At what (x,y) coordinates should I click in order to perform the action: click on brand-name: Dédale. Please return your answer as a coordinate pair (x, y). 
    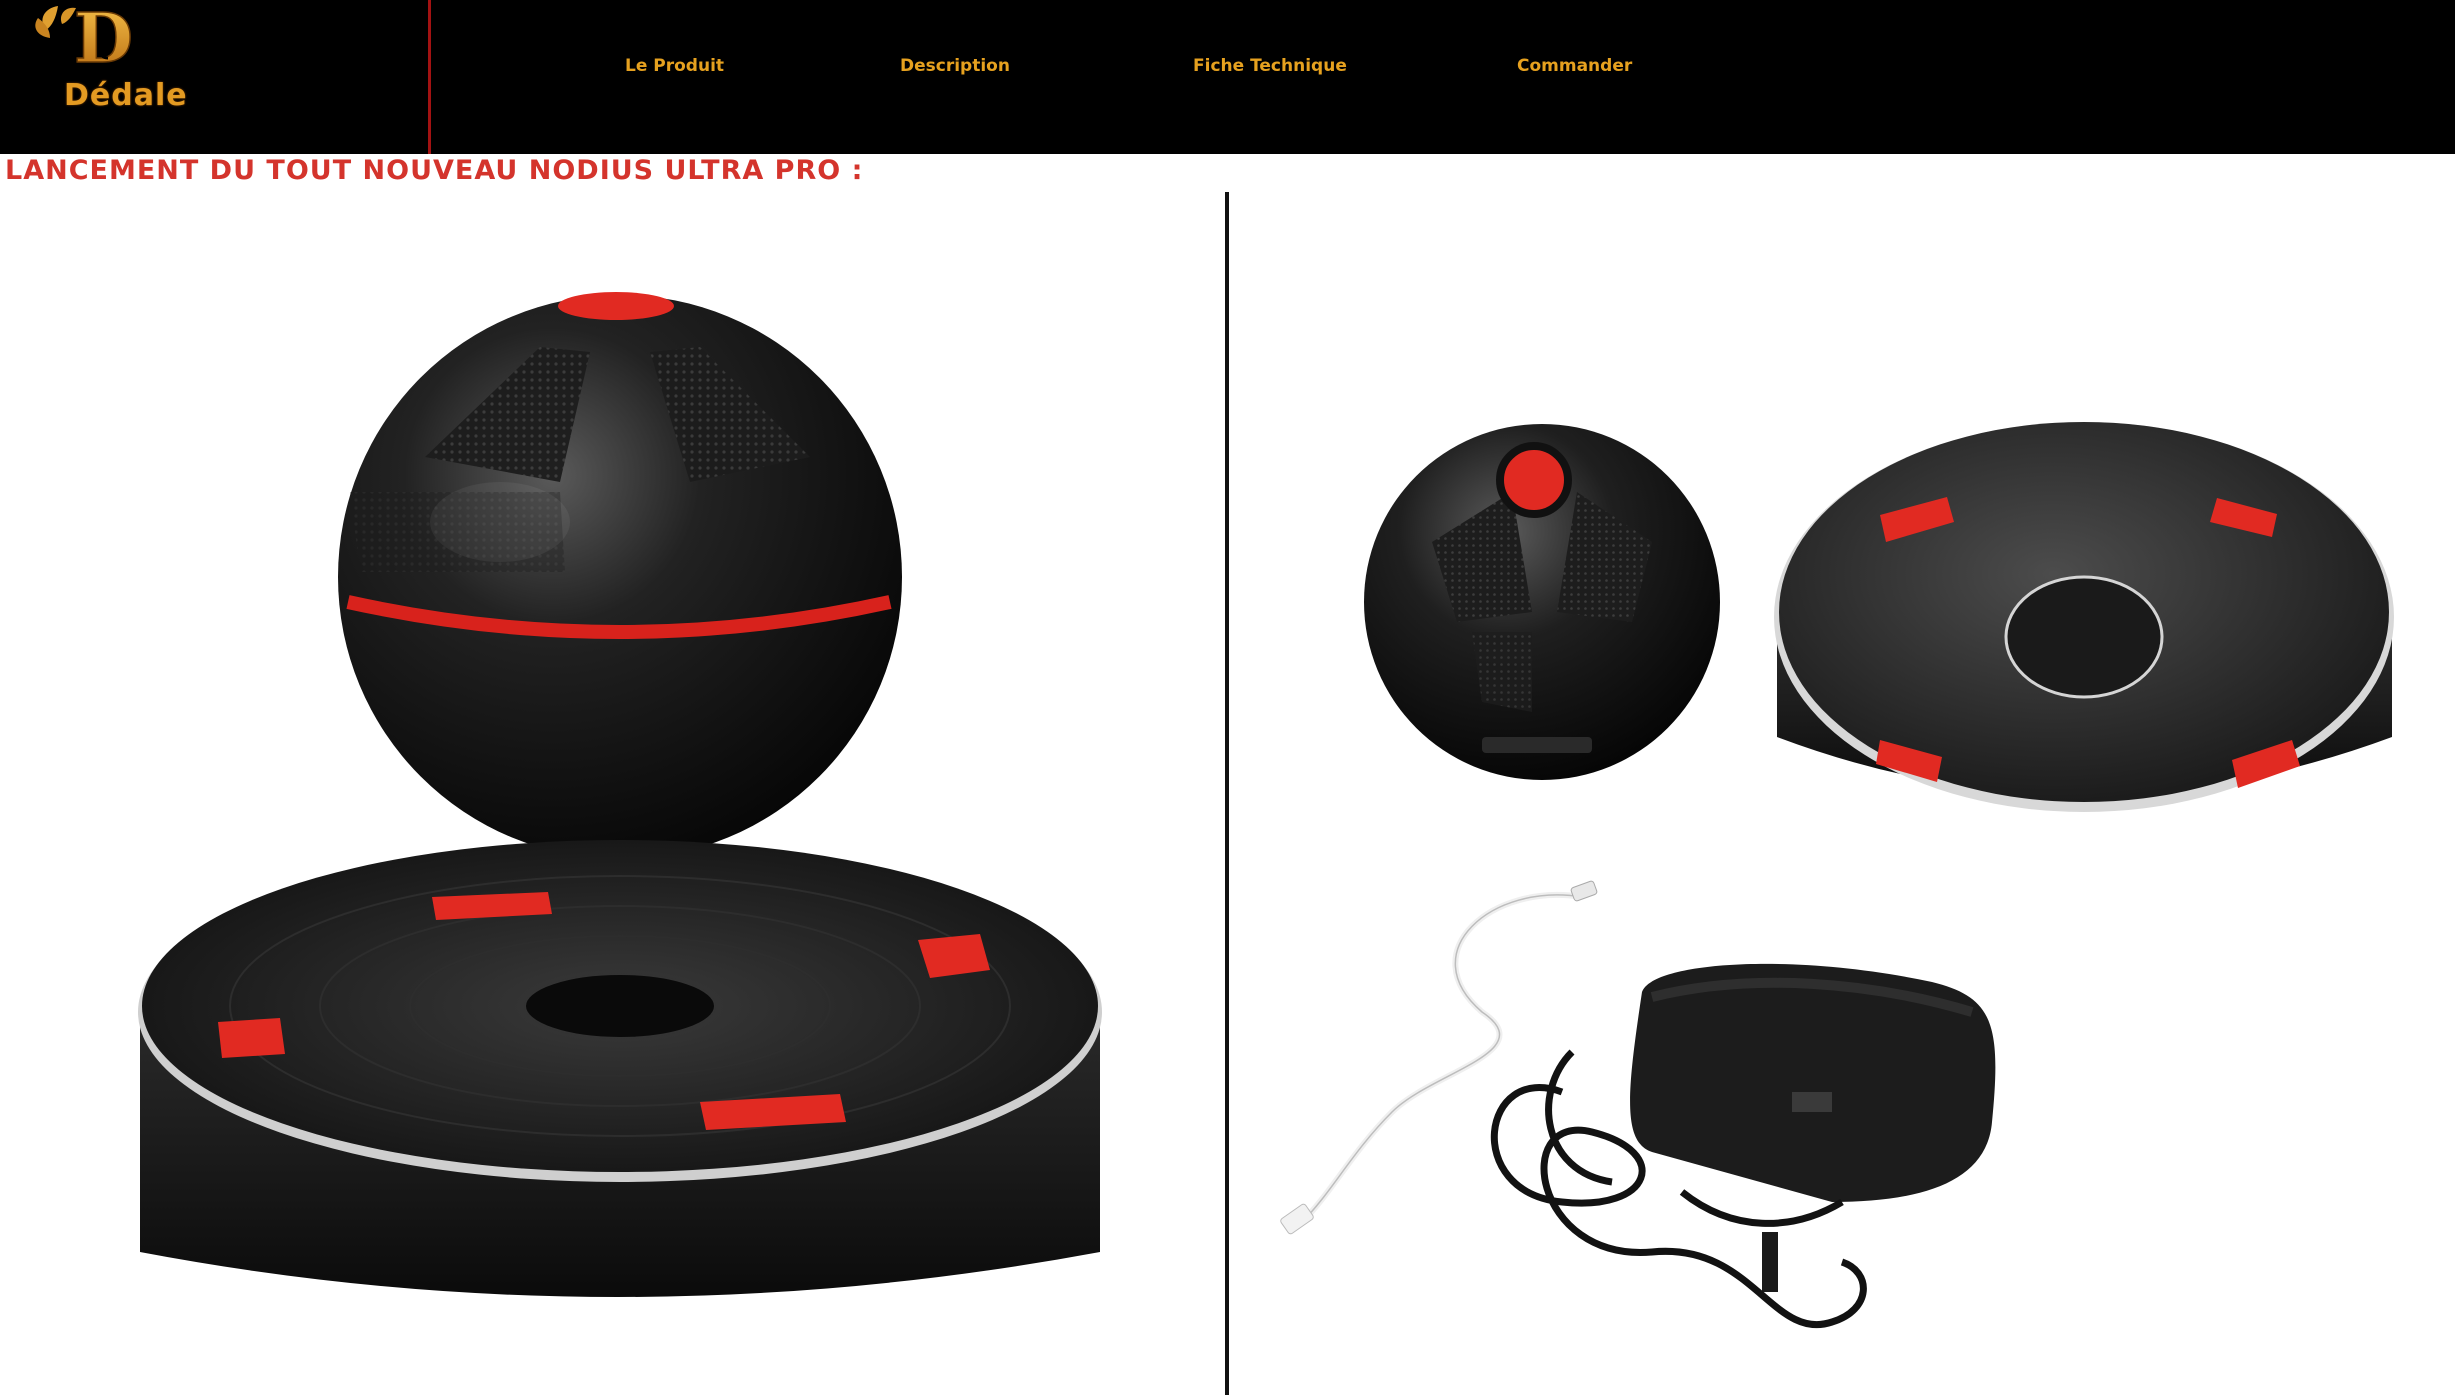
    Looking at the image, I should click on (126, 95).